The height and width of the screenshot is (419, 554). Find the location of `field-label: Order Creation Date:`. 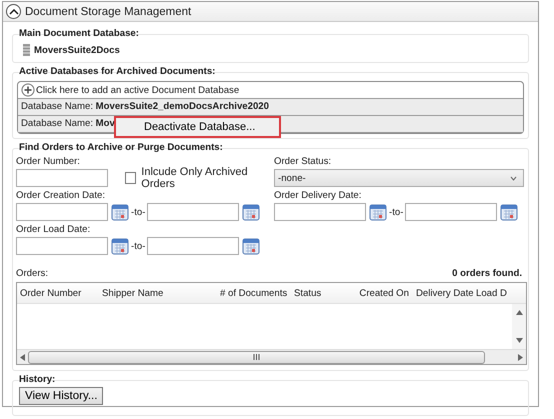

field-label: Order Creation Date: is located at coordinates (61, 195).